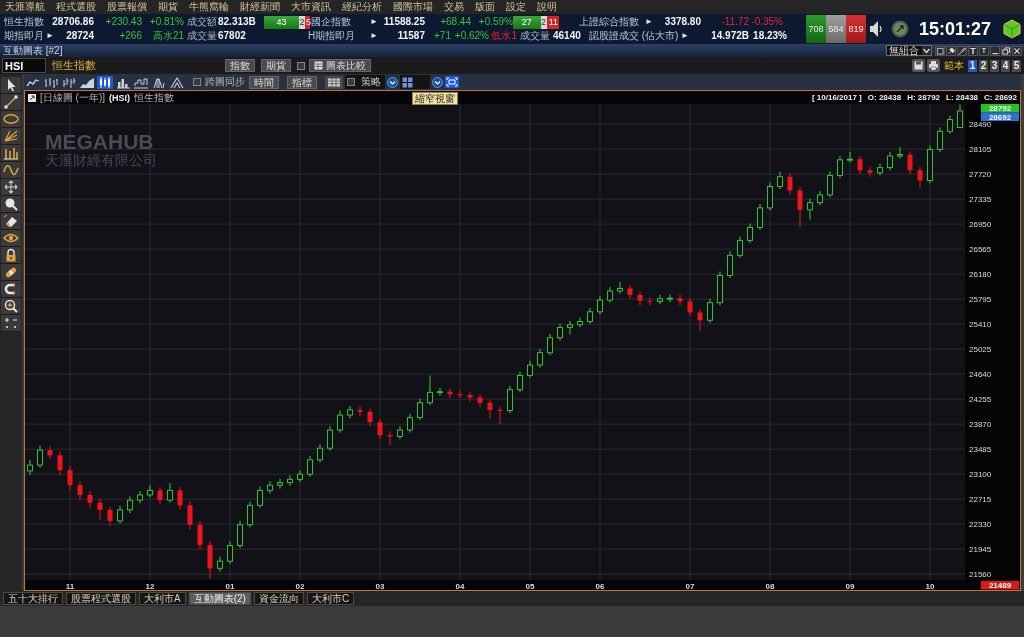 The height and width of the screenshot is (637, 1024). Describe the element at coordinates (69, 82) in the screenshot. I see `hlc-chart-type-icon` at that location.